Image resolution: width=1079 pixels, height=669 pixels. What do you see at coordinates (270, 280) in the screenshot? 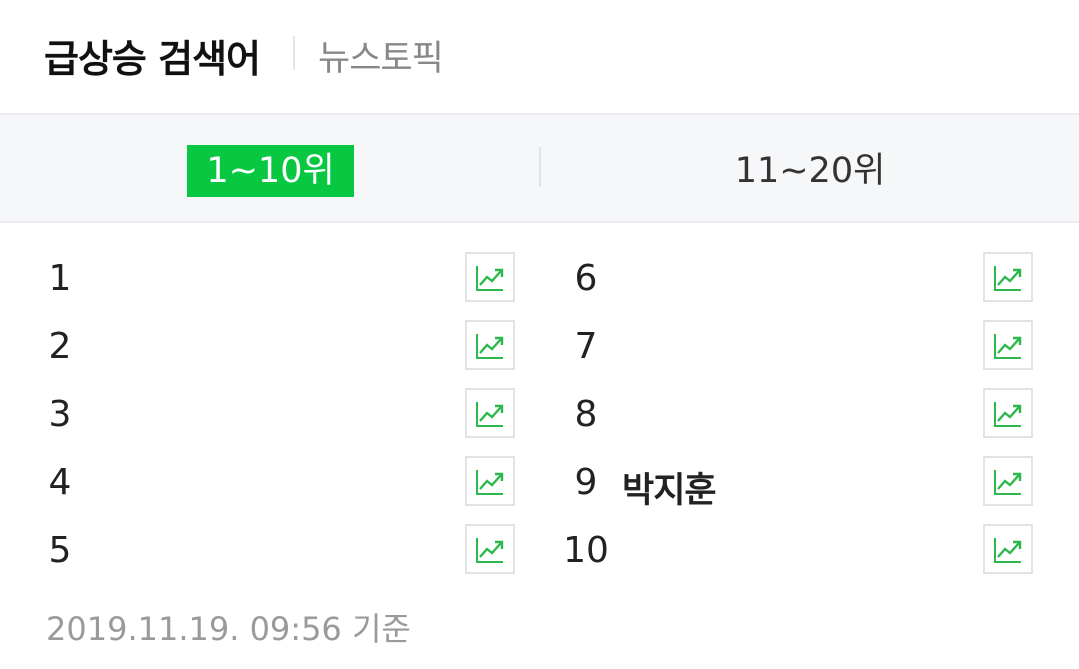
I see `ranking-row: 1` at bounding box center [270, 280].